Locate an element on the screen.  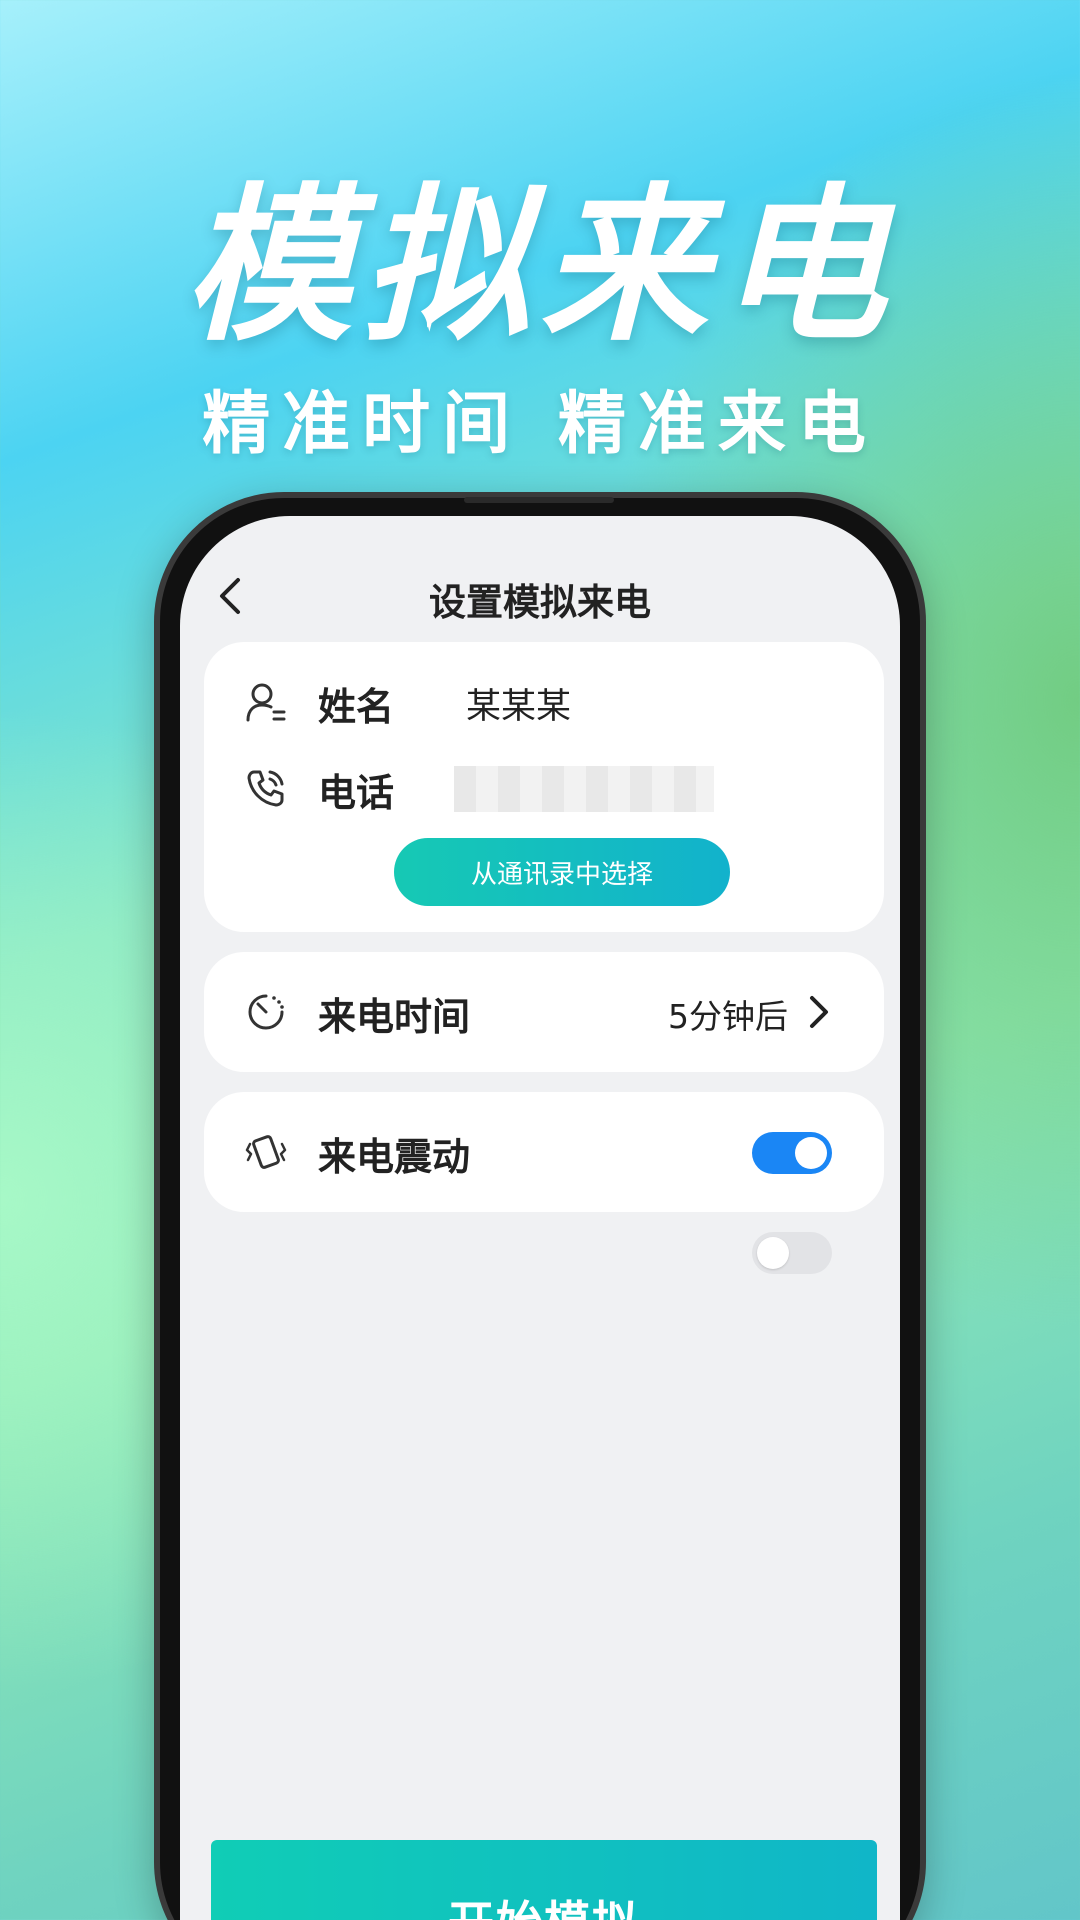
contact-card: 姓名 某某某 电话 从通讯录中选择 is located at coordinates (544, 787).